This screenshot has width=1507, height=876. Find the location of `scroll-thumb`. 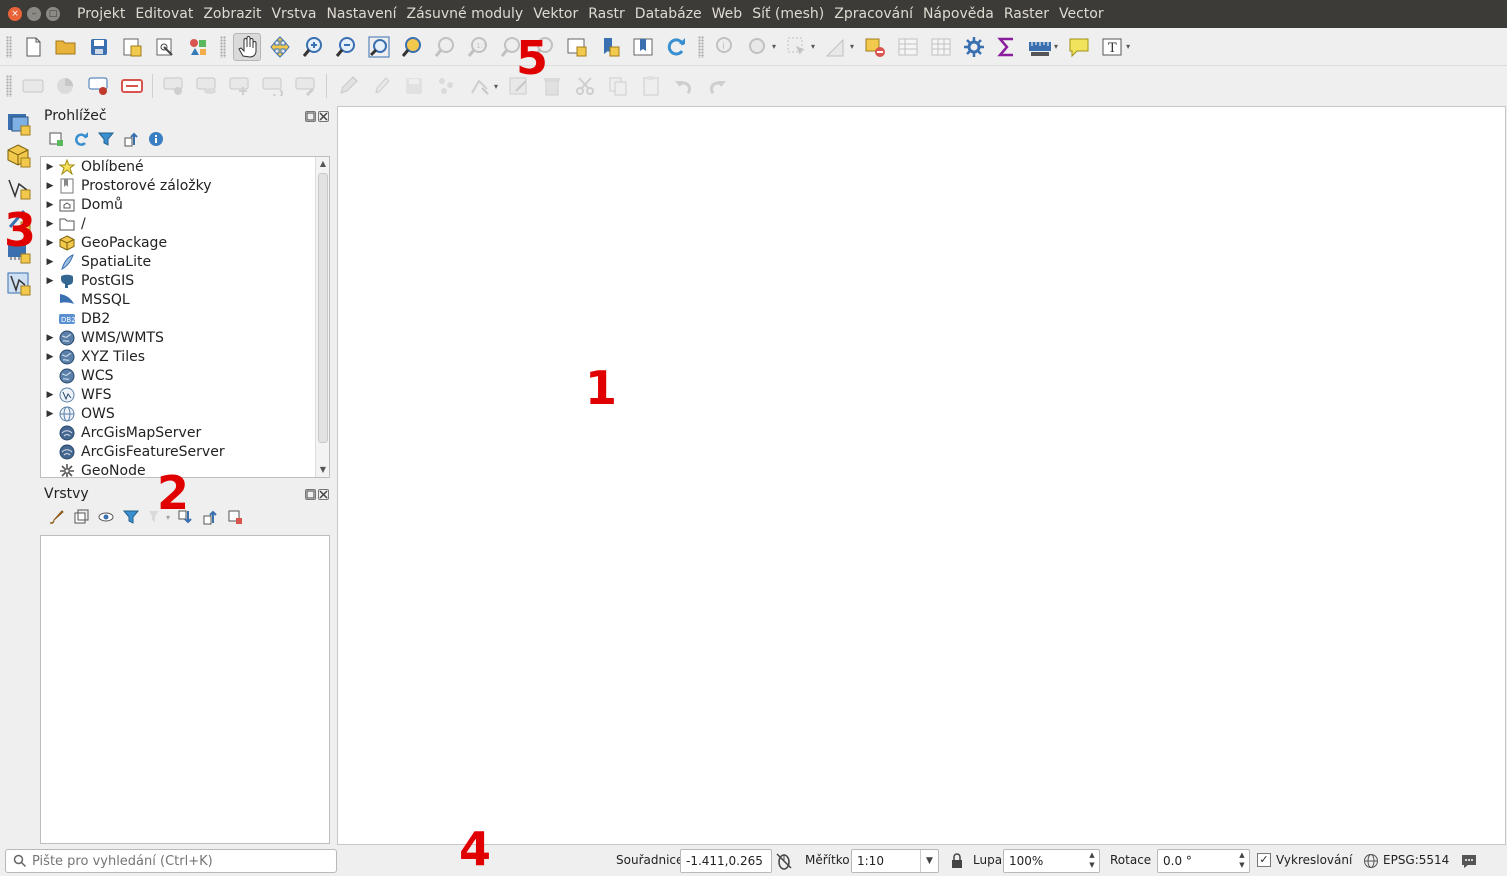

scroll-thumb is located at coordinates (323, 308).